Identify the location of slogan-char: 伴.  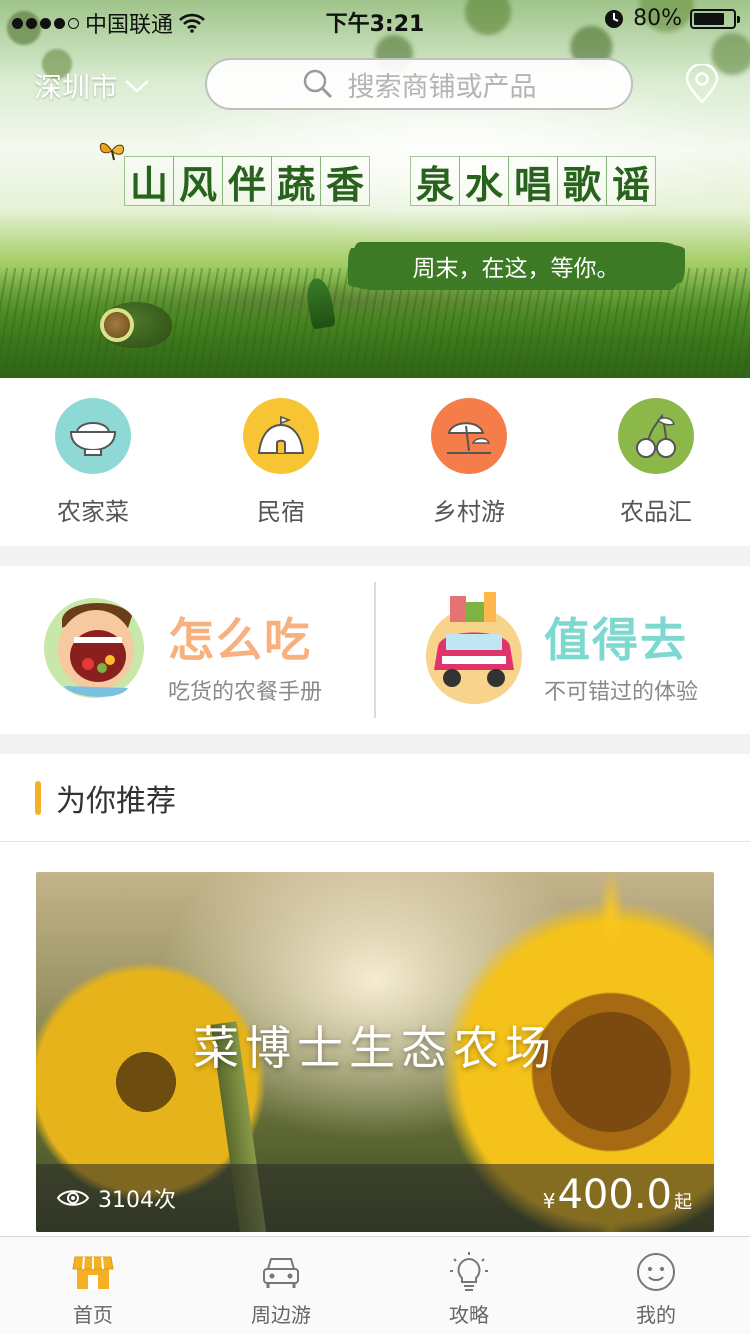
(247, 181).